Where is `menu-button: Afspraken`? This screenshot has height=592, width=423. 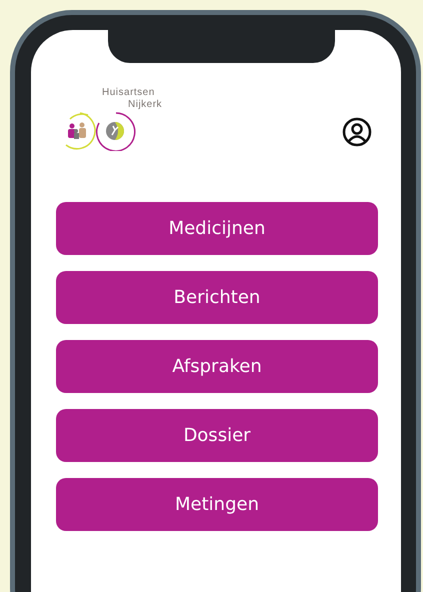
menu-button: Afspraken is located at coordinates (217, 366).